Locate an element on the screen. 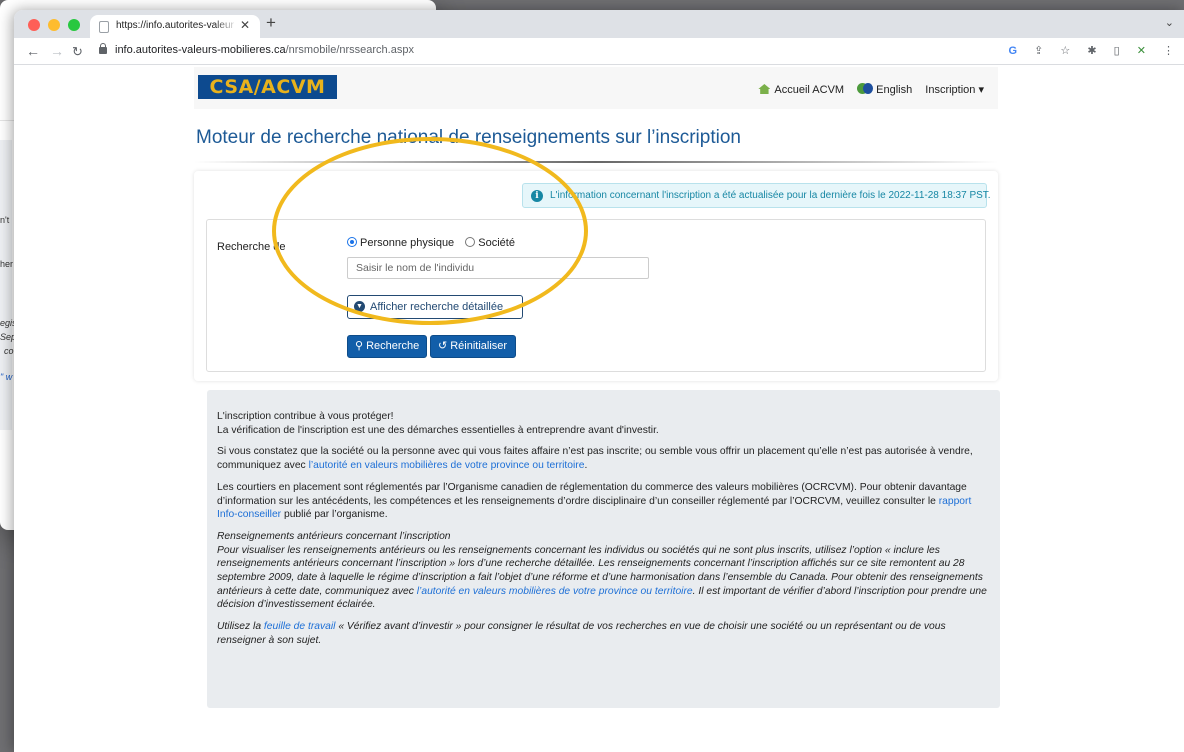 The width and height of the screenshot is (1184, 752). radio-checked-icon is located at coordinates (352, 242).